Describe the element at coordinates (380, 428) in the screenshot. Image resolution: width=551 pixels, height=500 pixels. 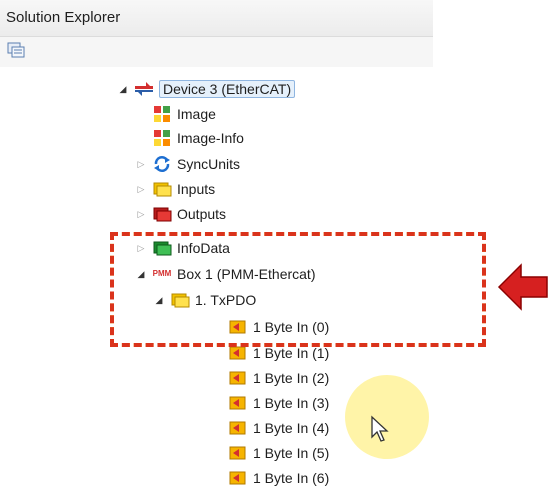
I see `mouse-cursor-icon` at that location.